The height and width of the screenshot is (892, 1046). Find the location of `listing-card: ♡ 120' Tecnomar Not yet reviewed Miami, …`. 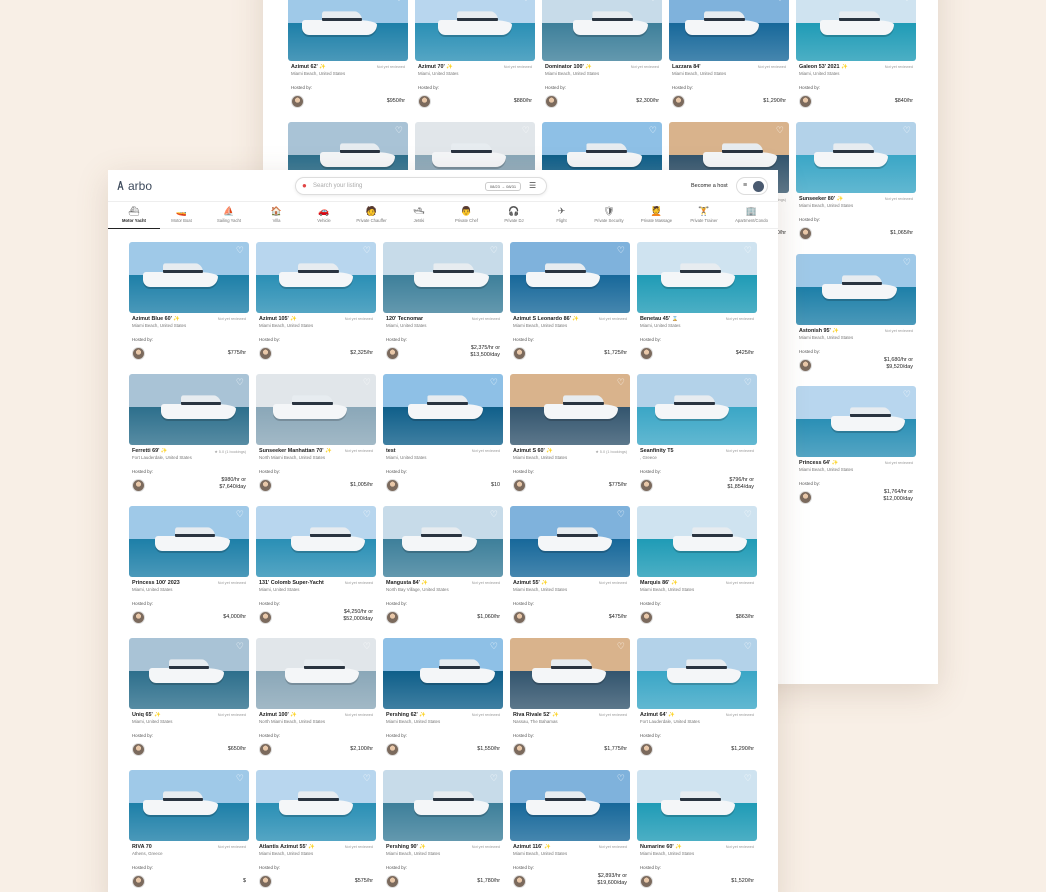

listing-card: ♡ 120' Tecnomar Not yet reviewed Miami, … is located at coordinates (443, 308).